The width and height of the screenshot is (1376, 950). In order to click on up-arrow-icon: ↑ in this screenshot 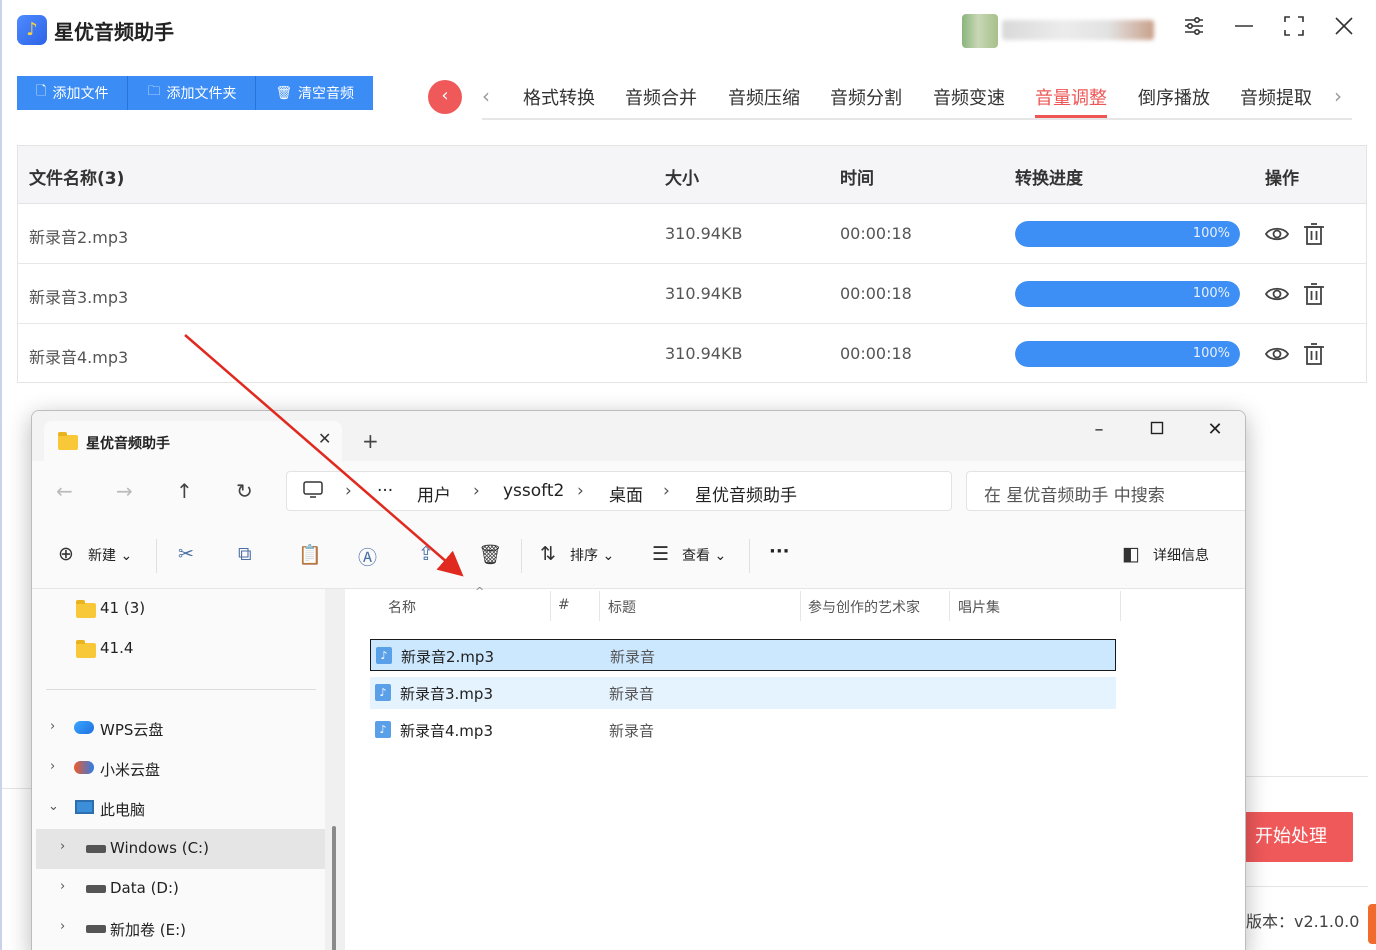, I will do `click(184, 491)`.